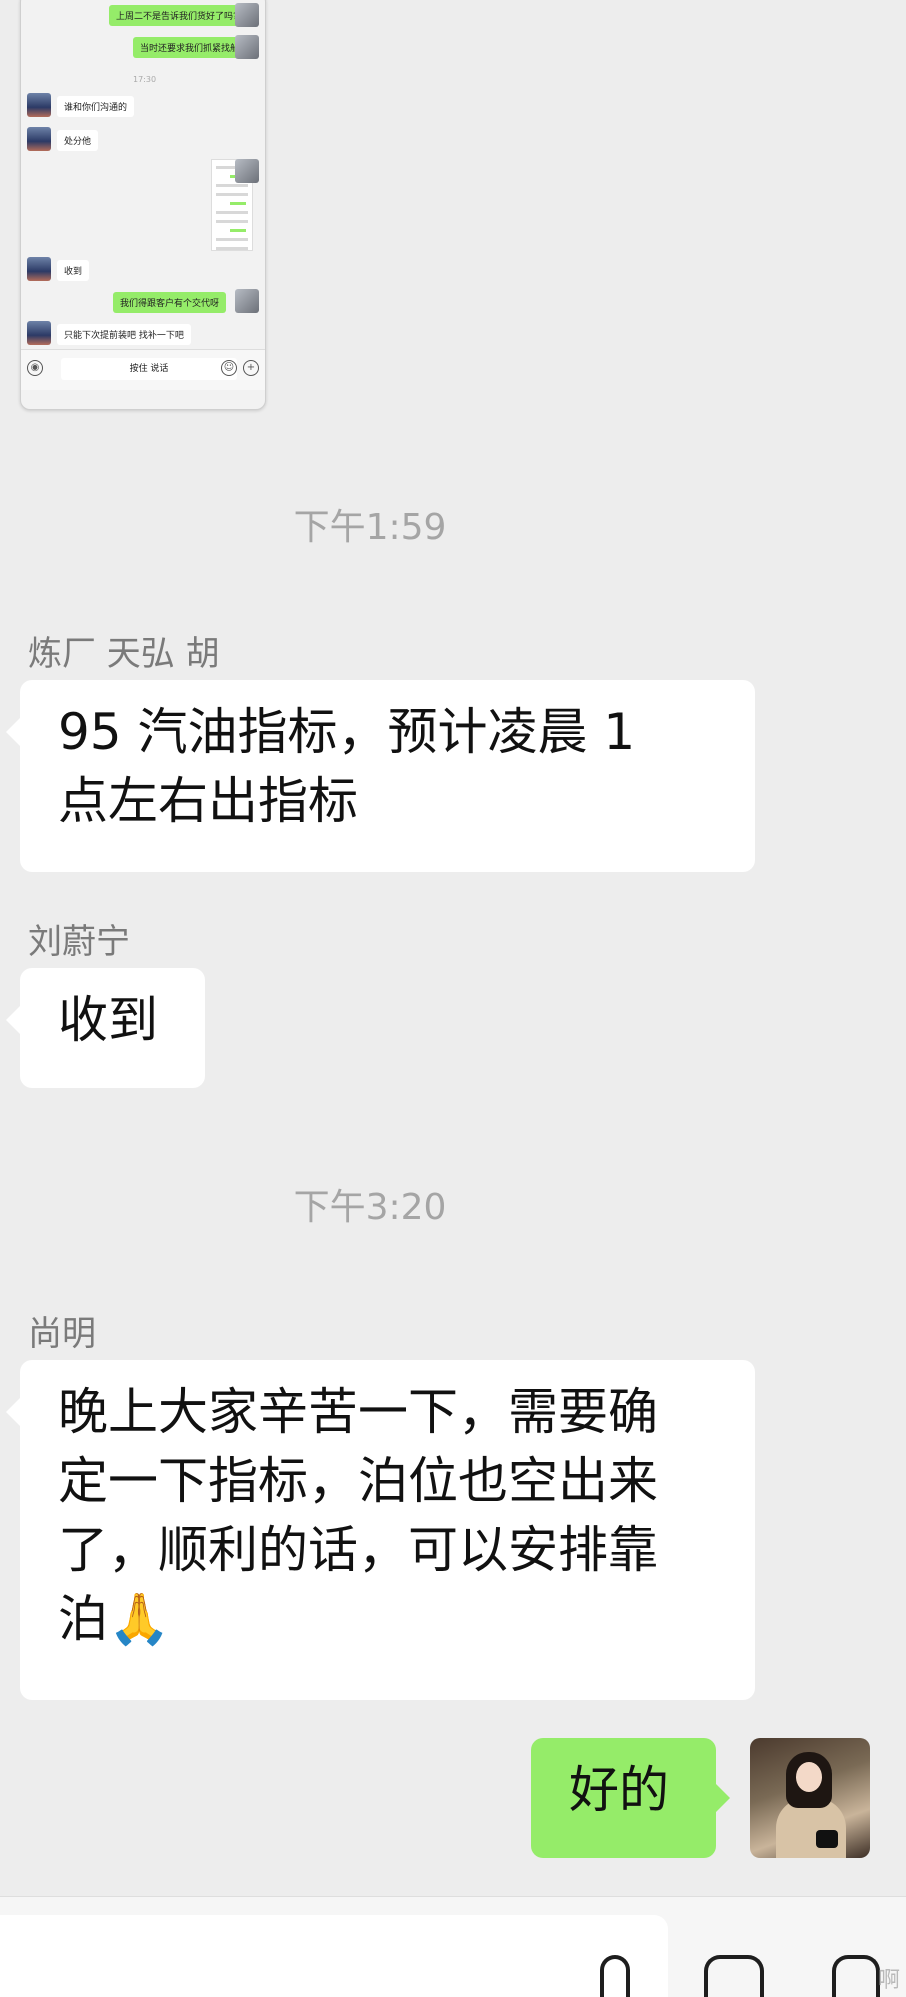 The height and width of the screenshot is (1997, 906). What do you see at coordinates (177, 15) in the screenshot?
I see `mini-message: 上周二不是告诉我们货好了吗?` at bounding box center [177, 15].